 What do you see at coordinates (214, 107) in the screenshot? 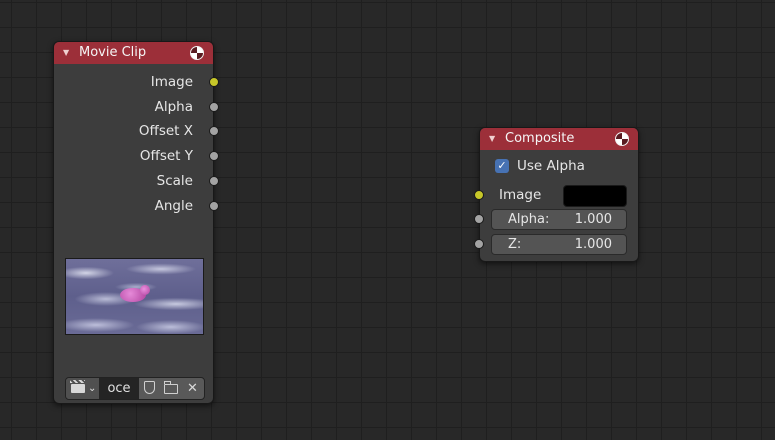
I see `output-socket-alpha` at bounding box center [214, 107].